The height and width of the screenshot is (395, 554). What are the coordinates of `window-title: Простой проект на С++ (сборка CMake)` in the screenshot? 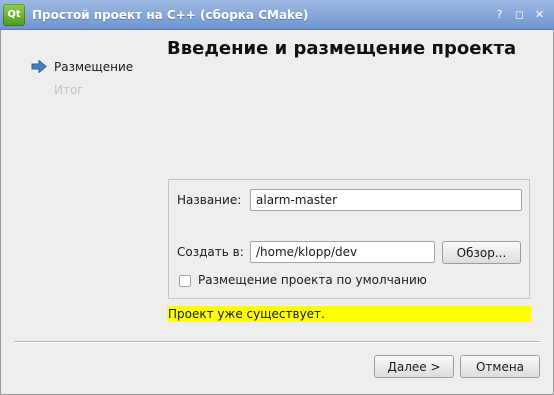 It's located at (170, 14).